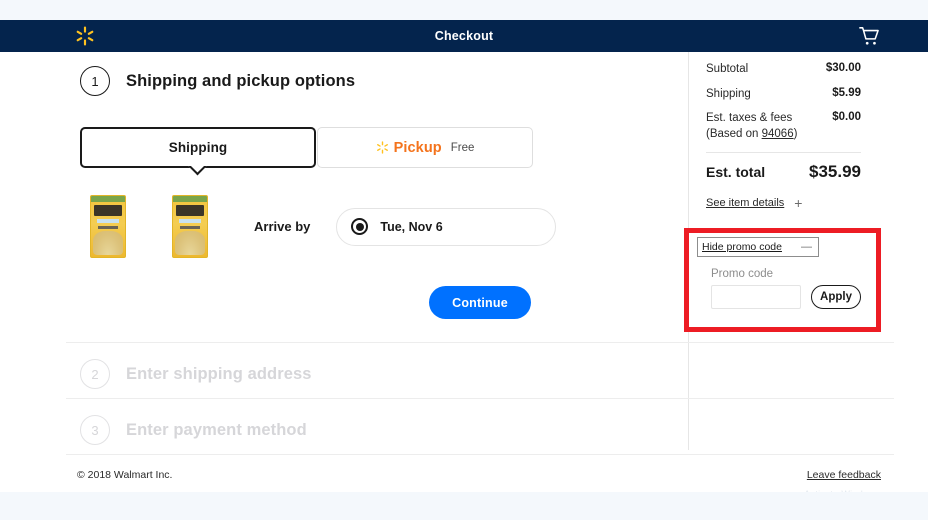 This screenshot has width=928, height=520. I want to click on based-on-prefix: (Based on, so click(734, 133).